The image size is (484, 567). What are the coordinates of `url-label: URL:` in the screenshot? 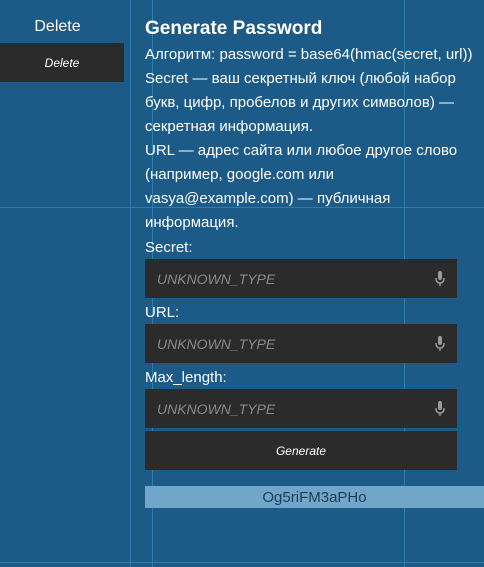 It's located at (162, 312).